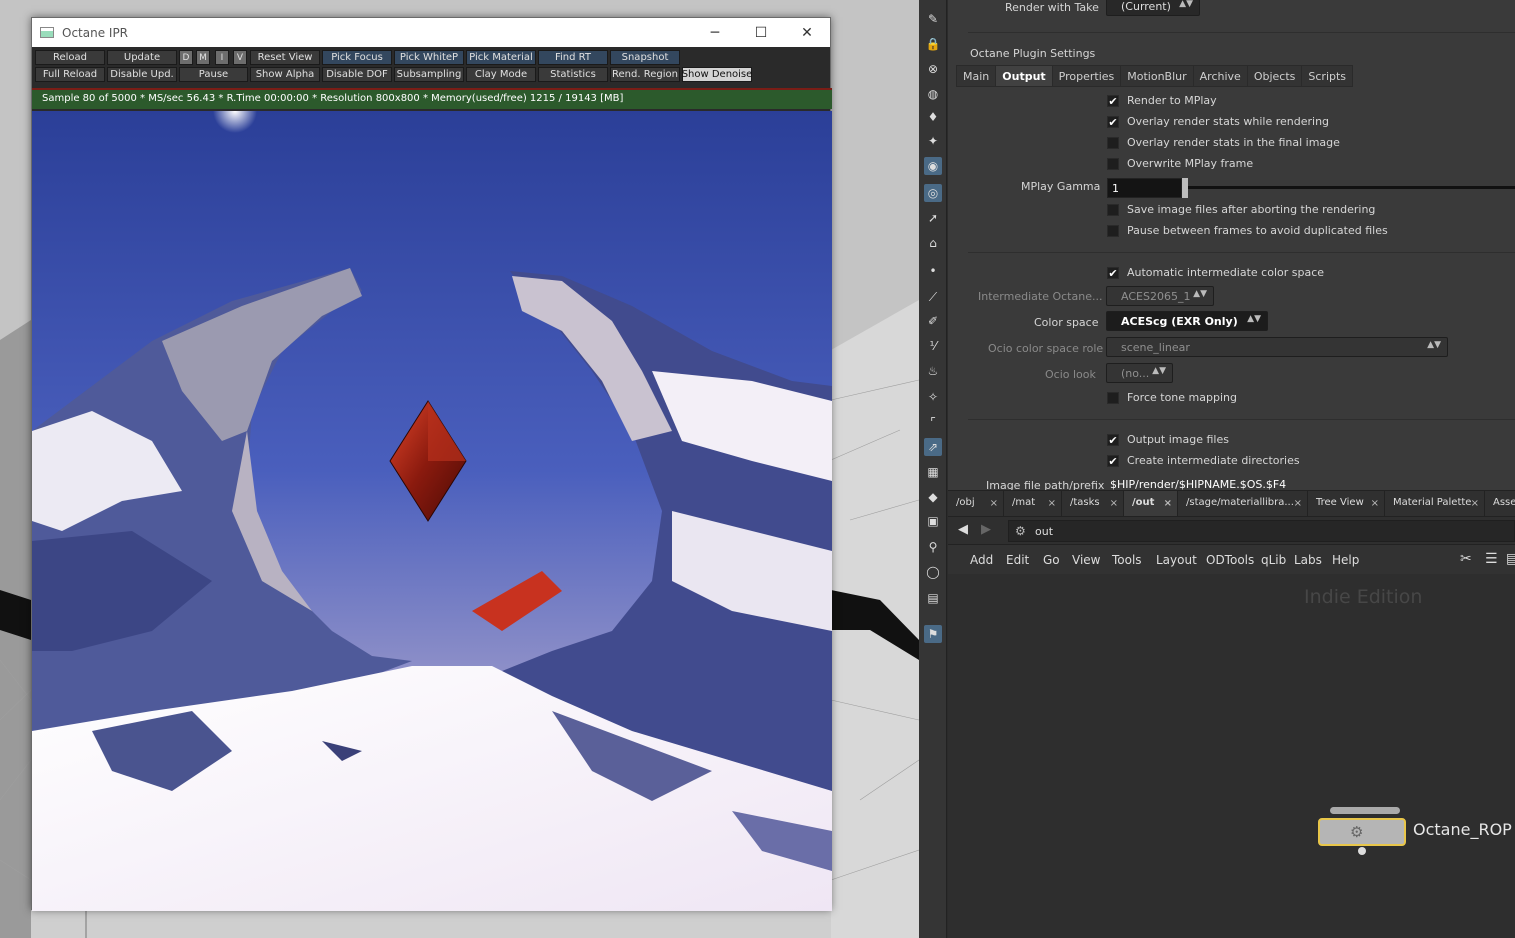  What do you see at coordinates (1362, 851) in the screenshot?
I see `node-output-connector` at bounding box center [1362, 851].